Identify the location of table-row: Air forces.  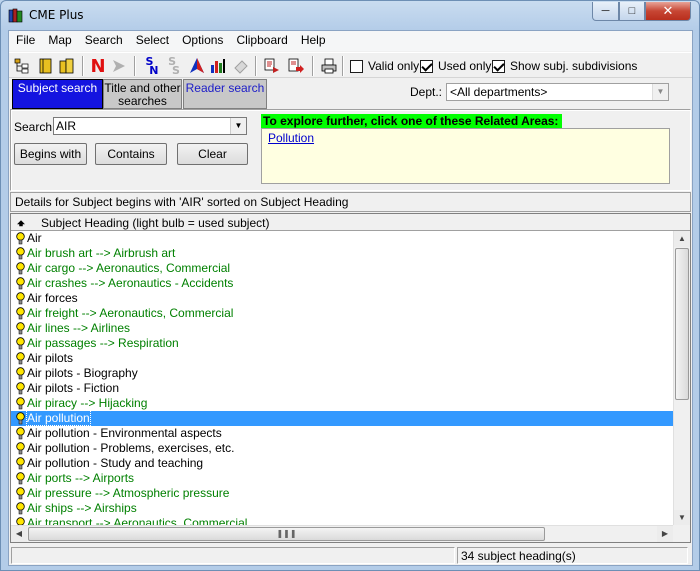
(342, 298).